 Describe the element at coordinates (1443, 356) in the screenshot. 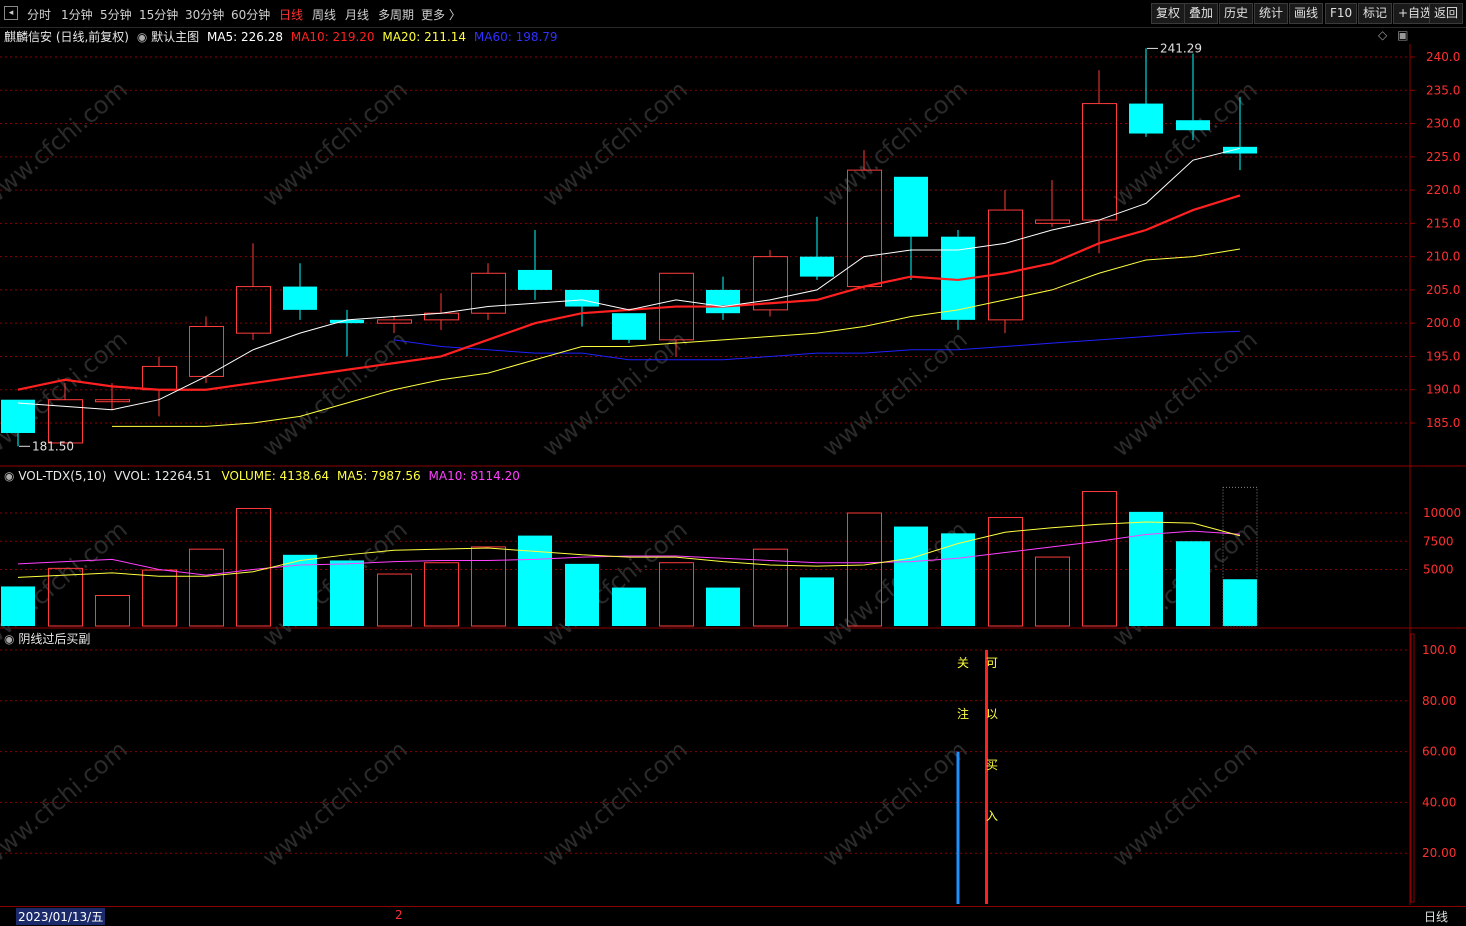

I see `price-tick-label: 195.0` at that location.